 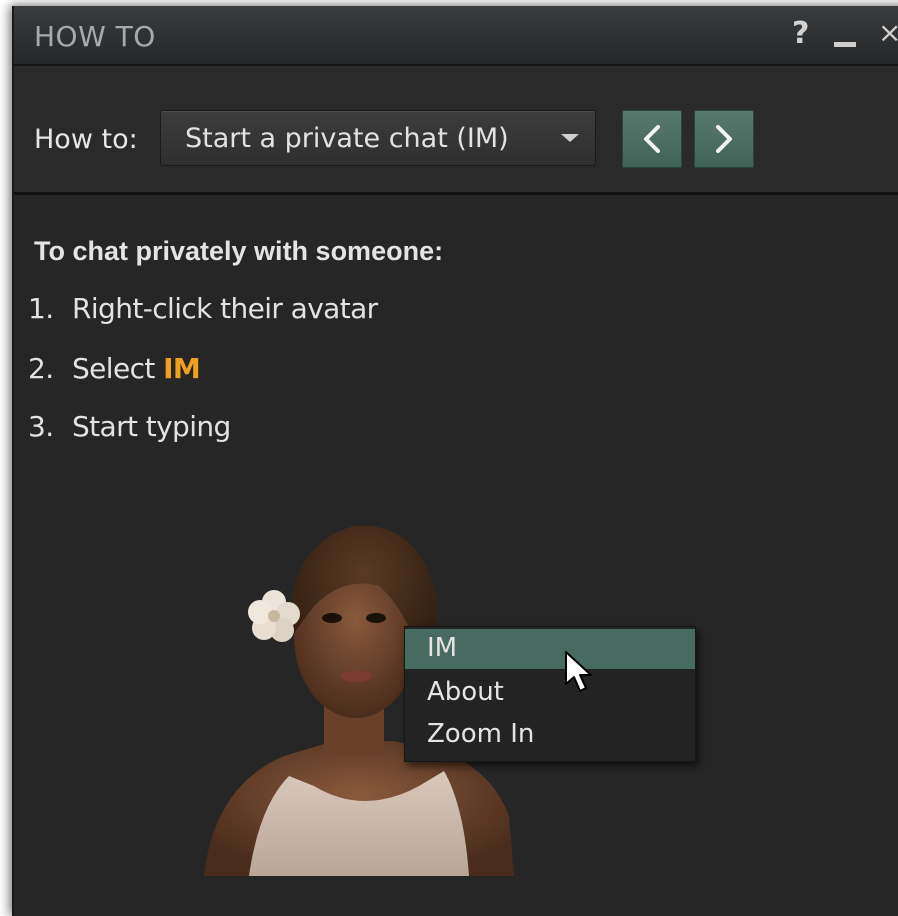 I want to click on menu-item-about: About, so click(x=550, y=693).